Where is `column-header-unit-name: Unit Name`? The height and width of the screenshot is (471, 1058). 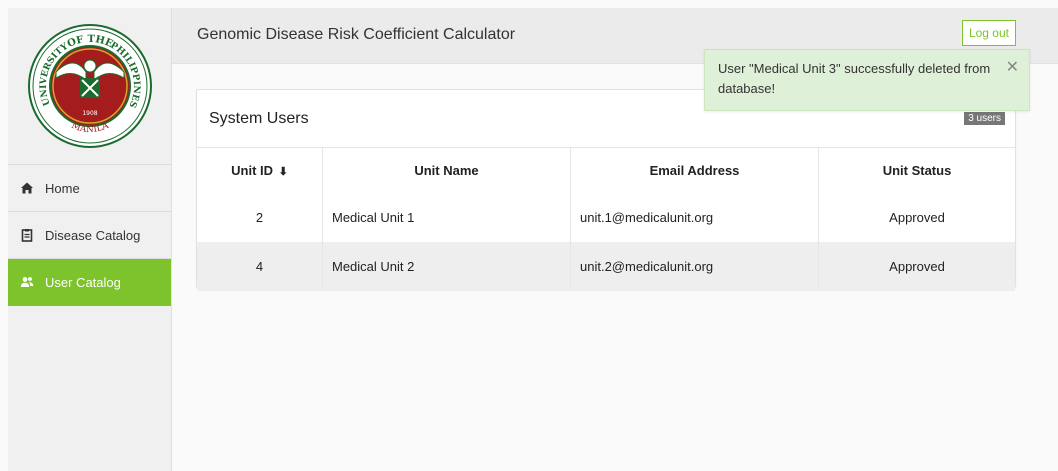
column-header-unit-name: Unit Name is located at coordinates (446, 170).